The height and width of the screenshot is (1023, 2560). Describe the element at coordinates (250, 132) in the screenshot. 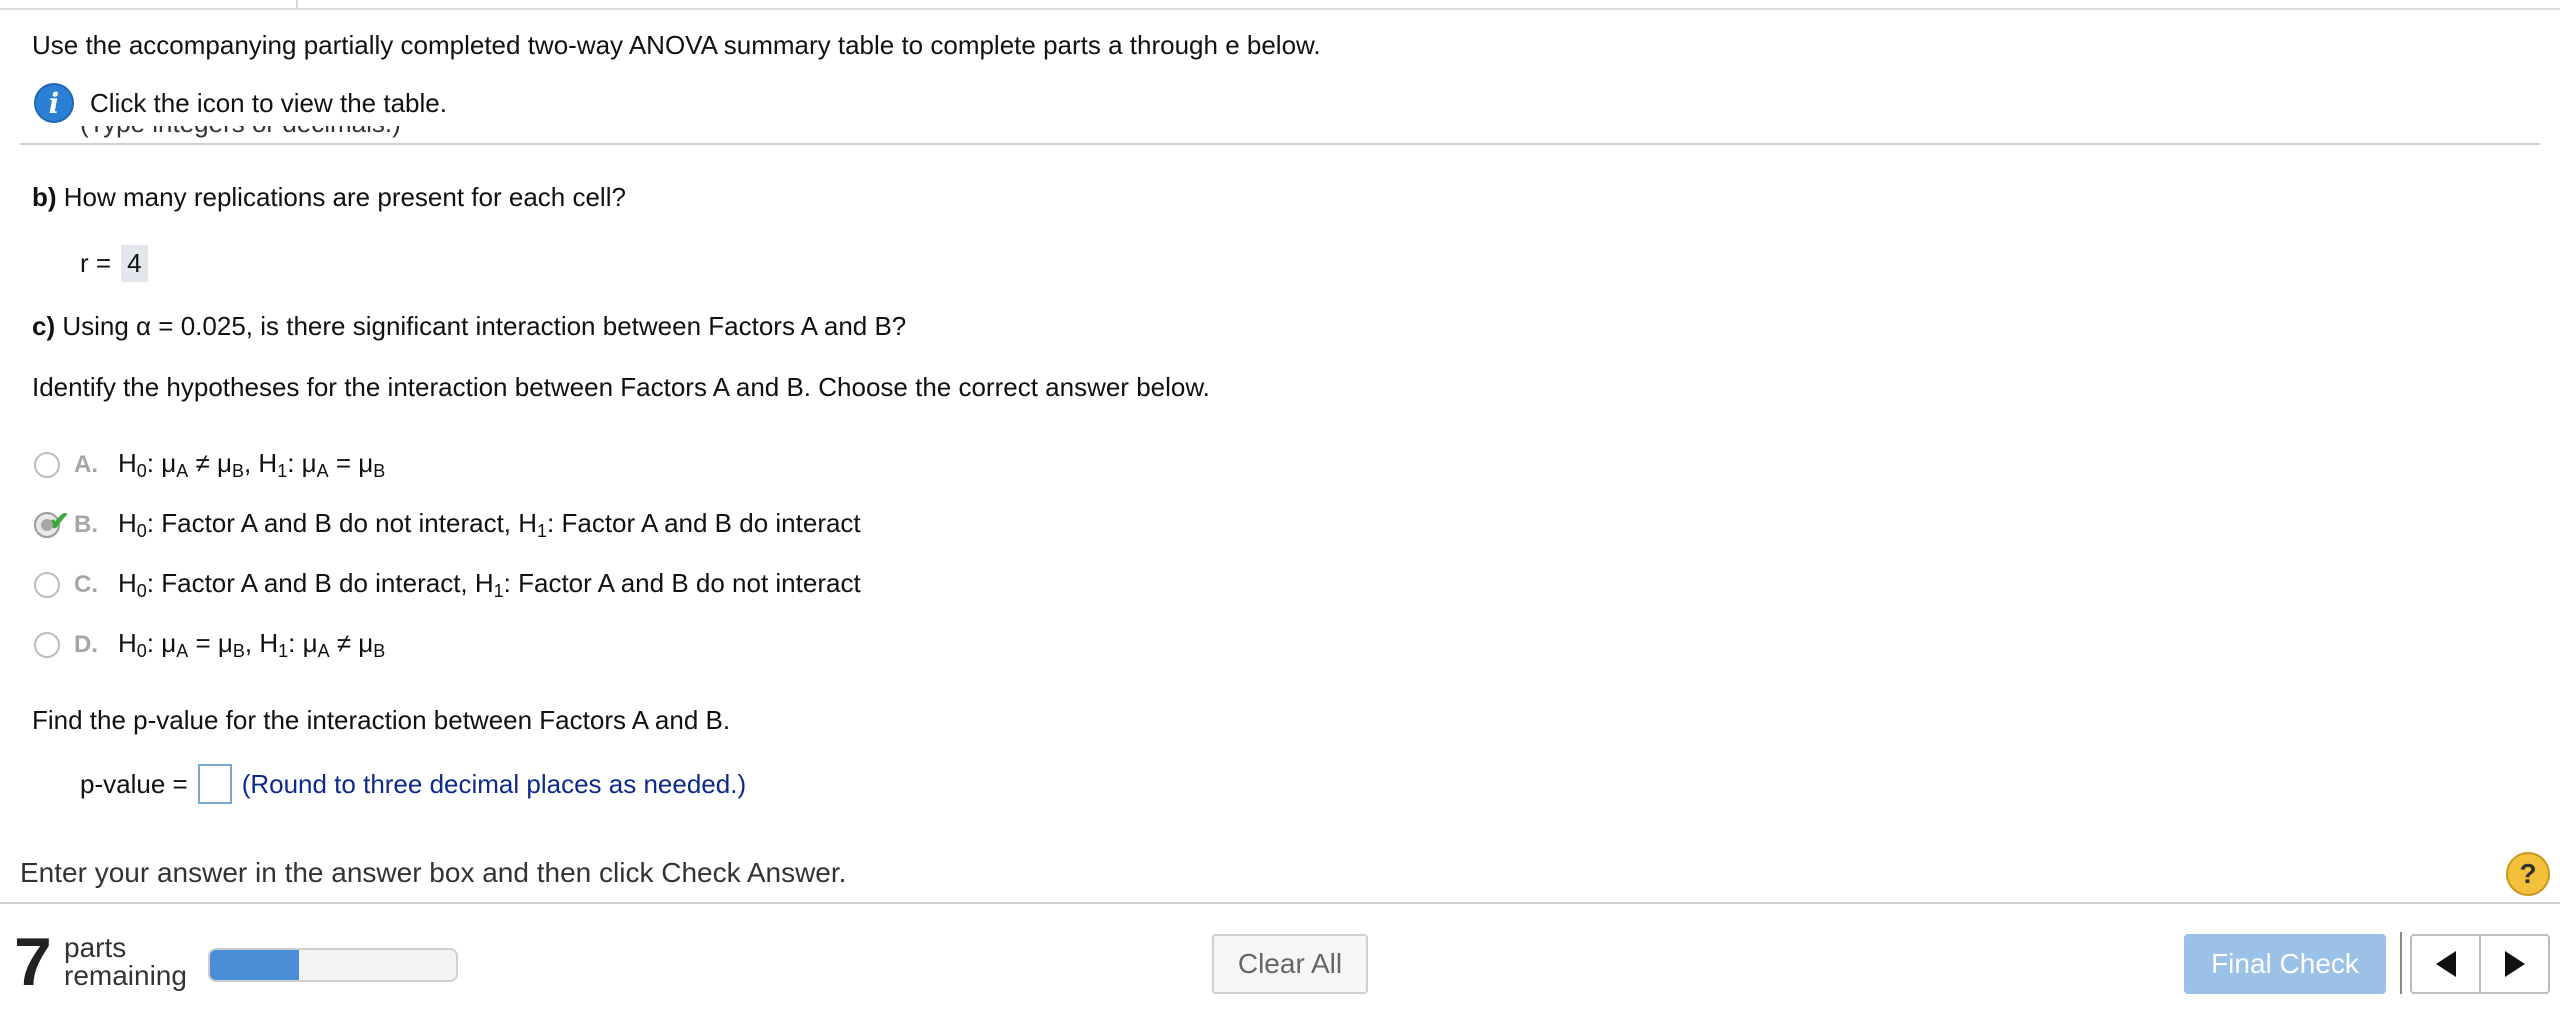

I see `clipped-instruction-text: (Type integers or decimals.)` at that location.